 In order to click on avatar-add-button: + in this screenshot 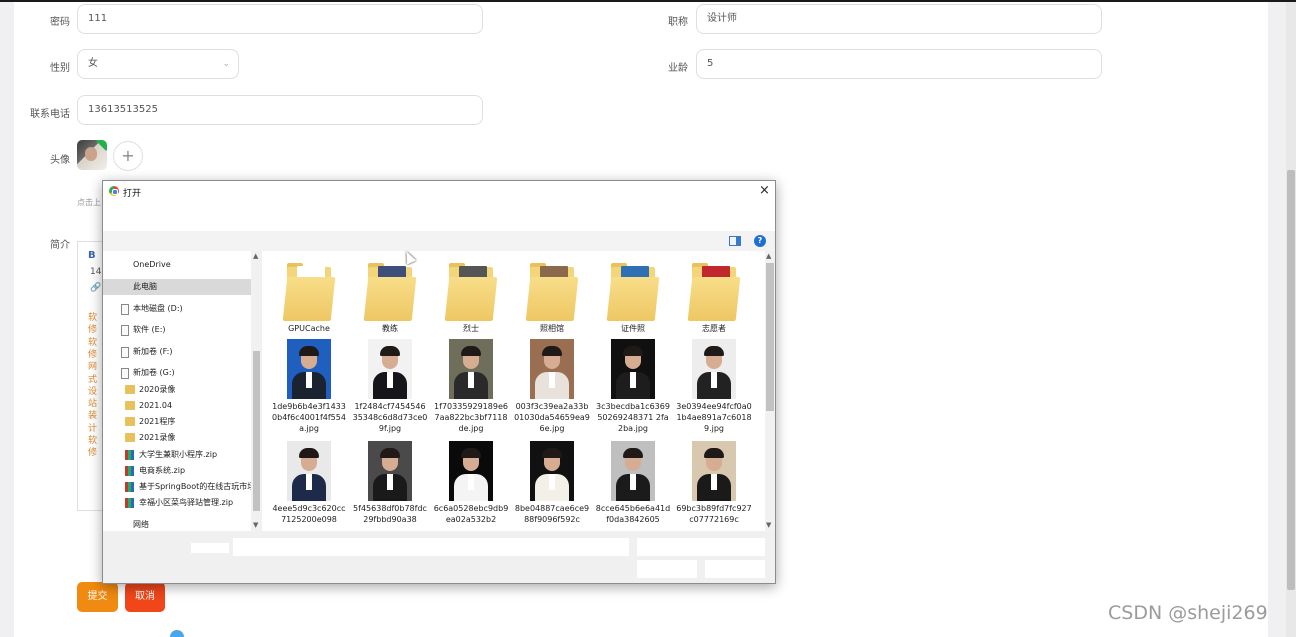, I will do `click(128, 156)`.